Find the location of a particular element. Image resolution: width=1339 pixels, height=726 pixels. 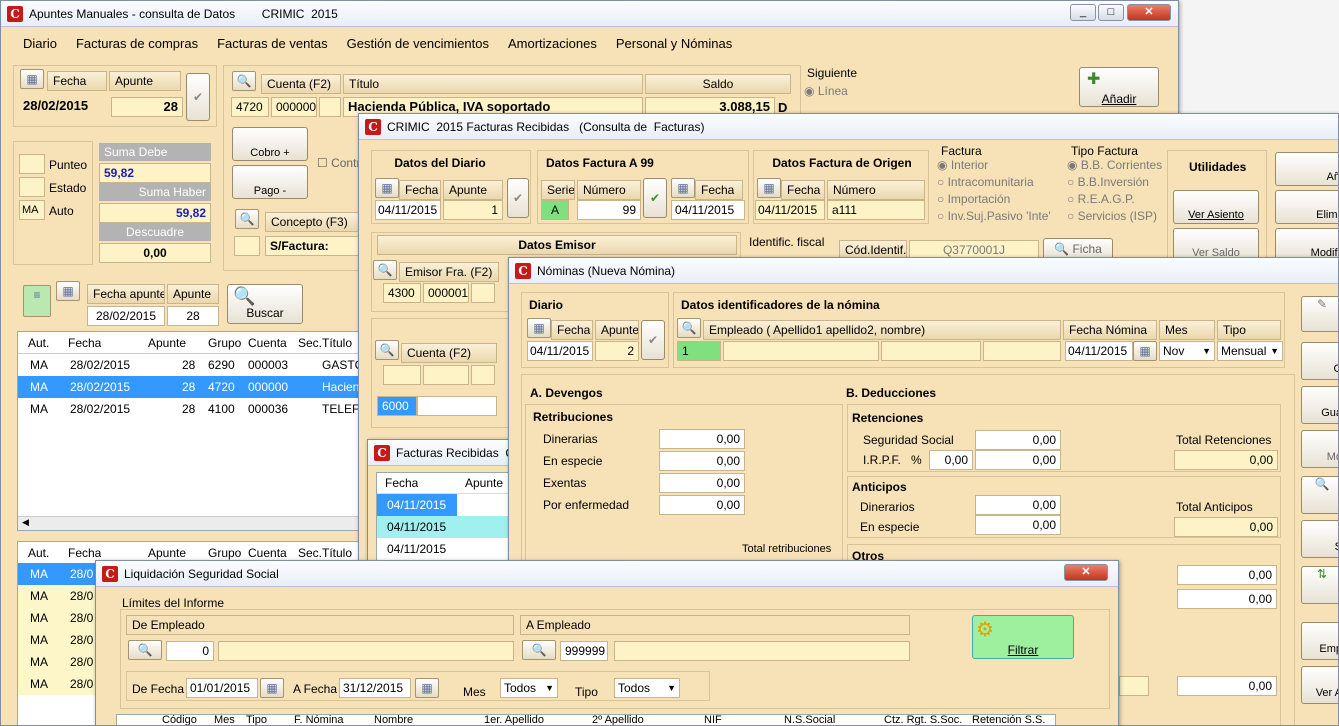

menu-diario: Diario is located at coordinates (40, 43).